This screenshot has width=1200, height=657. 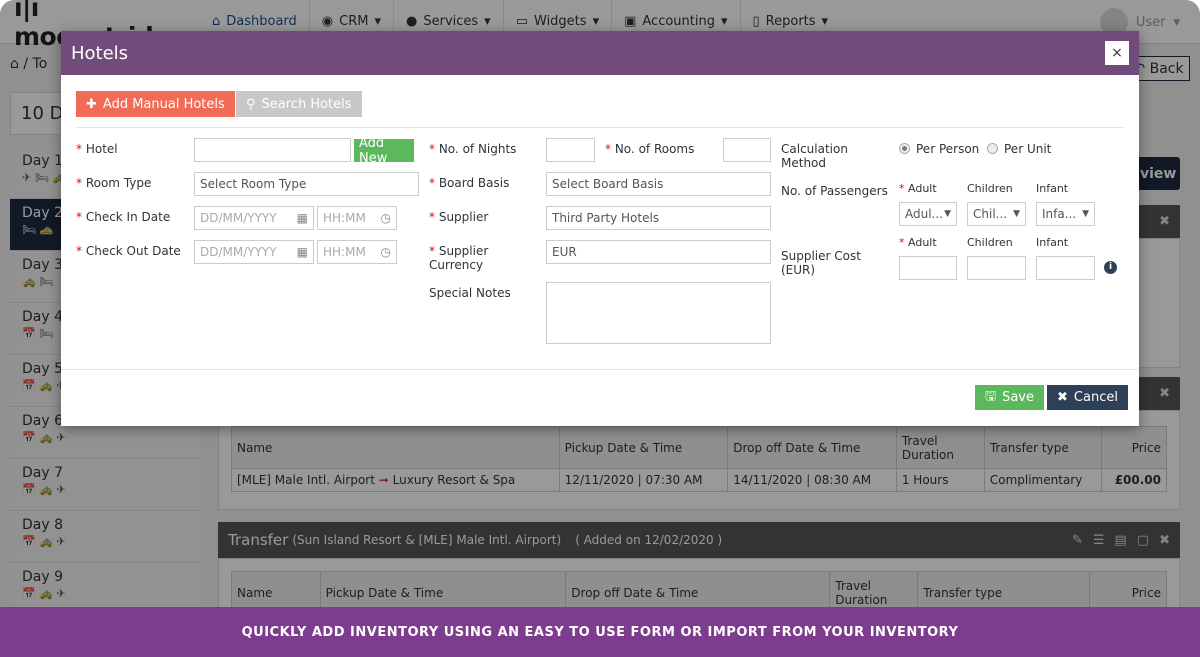 What do you see at coordinates (1065, 268) in the screenshot?
I see `infant-cost-input` at bounding box center [1065, 268].